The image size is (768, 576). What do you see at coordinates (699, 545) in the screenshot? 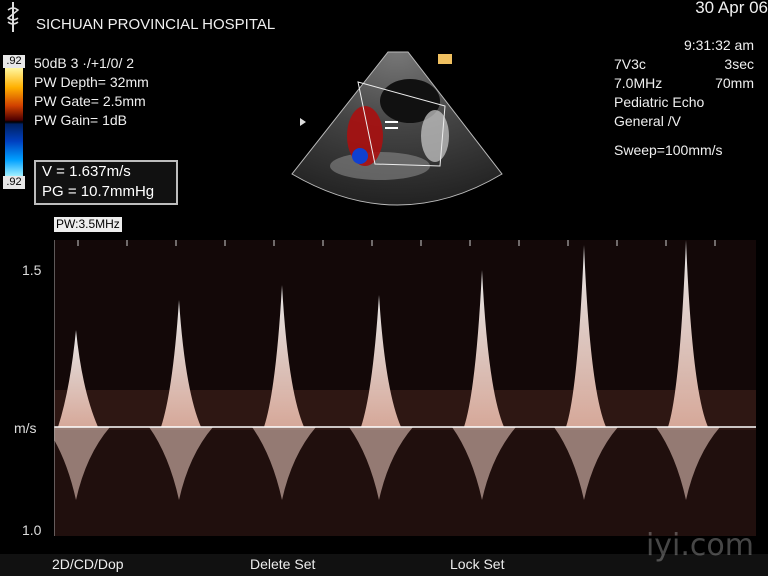
I see `watermark: iyi.com` at bounding box center [699, 545].